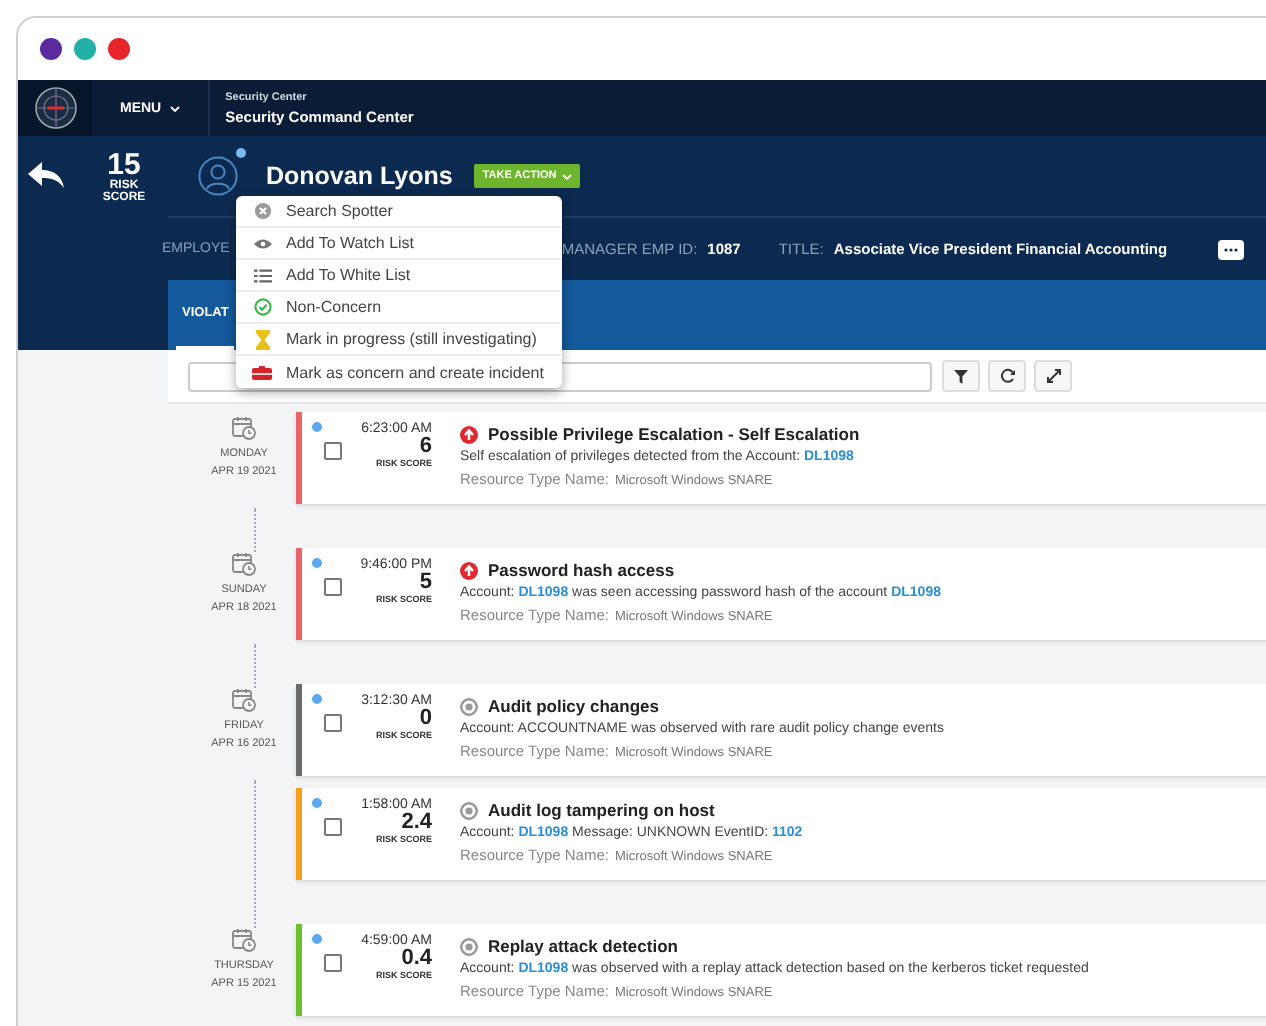 The image size is (1266, 1026). I want to click on refresh-icon, so click(1007, 376).